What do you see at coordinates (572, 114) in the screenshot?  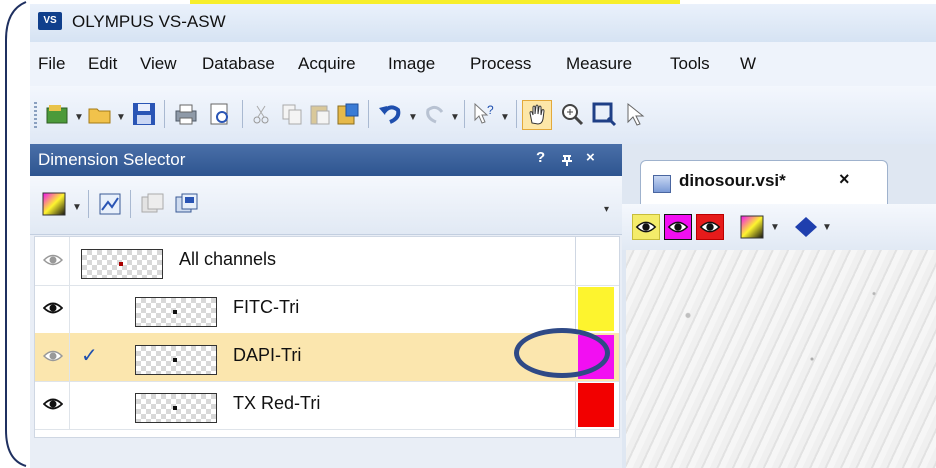 I see `zoom-icon` at bounding box center [572, 114].